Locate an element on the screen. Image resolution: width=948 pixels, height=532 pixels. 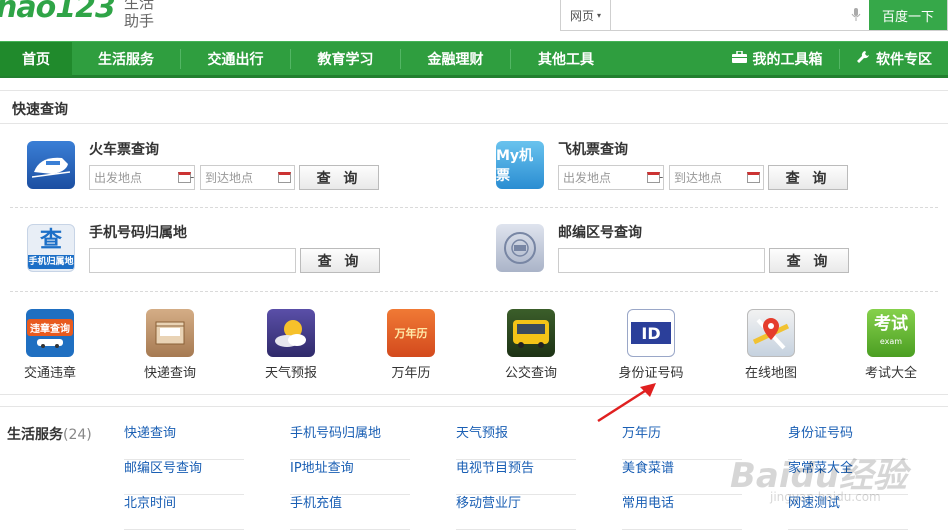
tool-map: 在线地图 is located at coordinates (771, 345).